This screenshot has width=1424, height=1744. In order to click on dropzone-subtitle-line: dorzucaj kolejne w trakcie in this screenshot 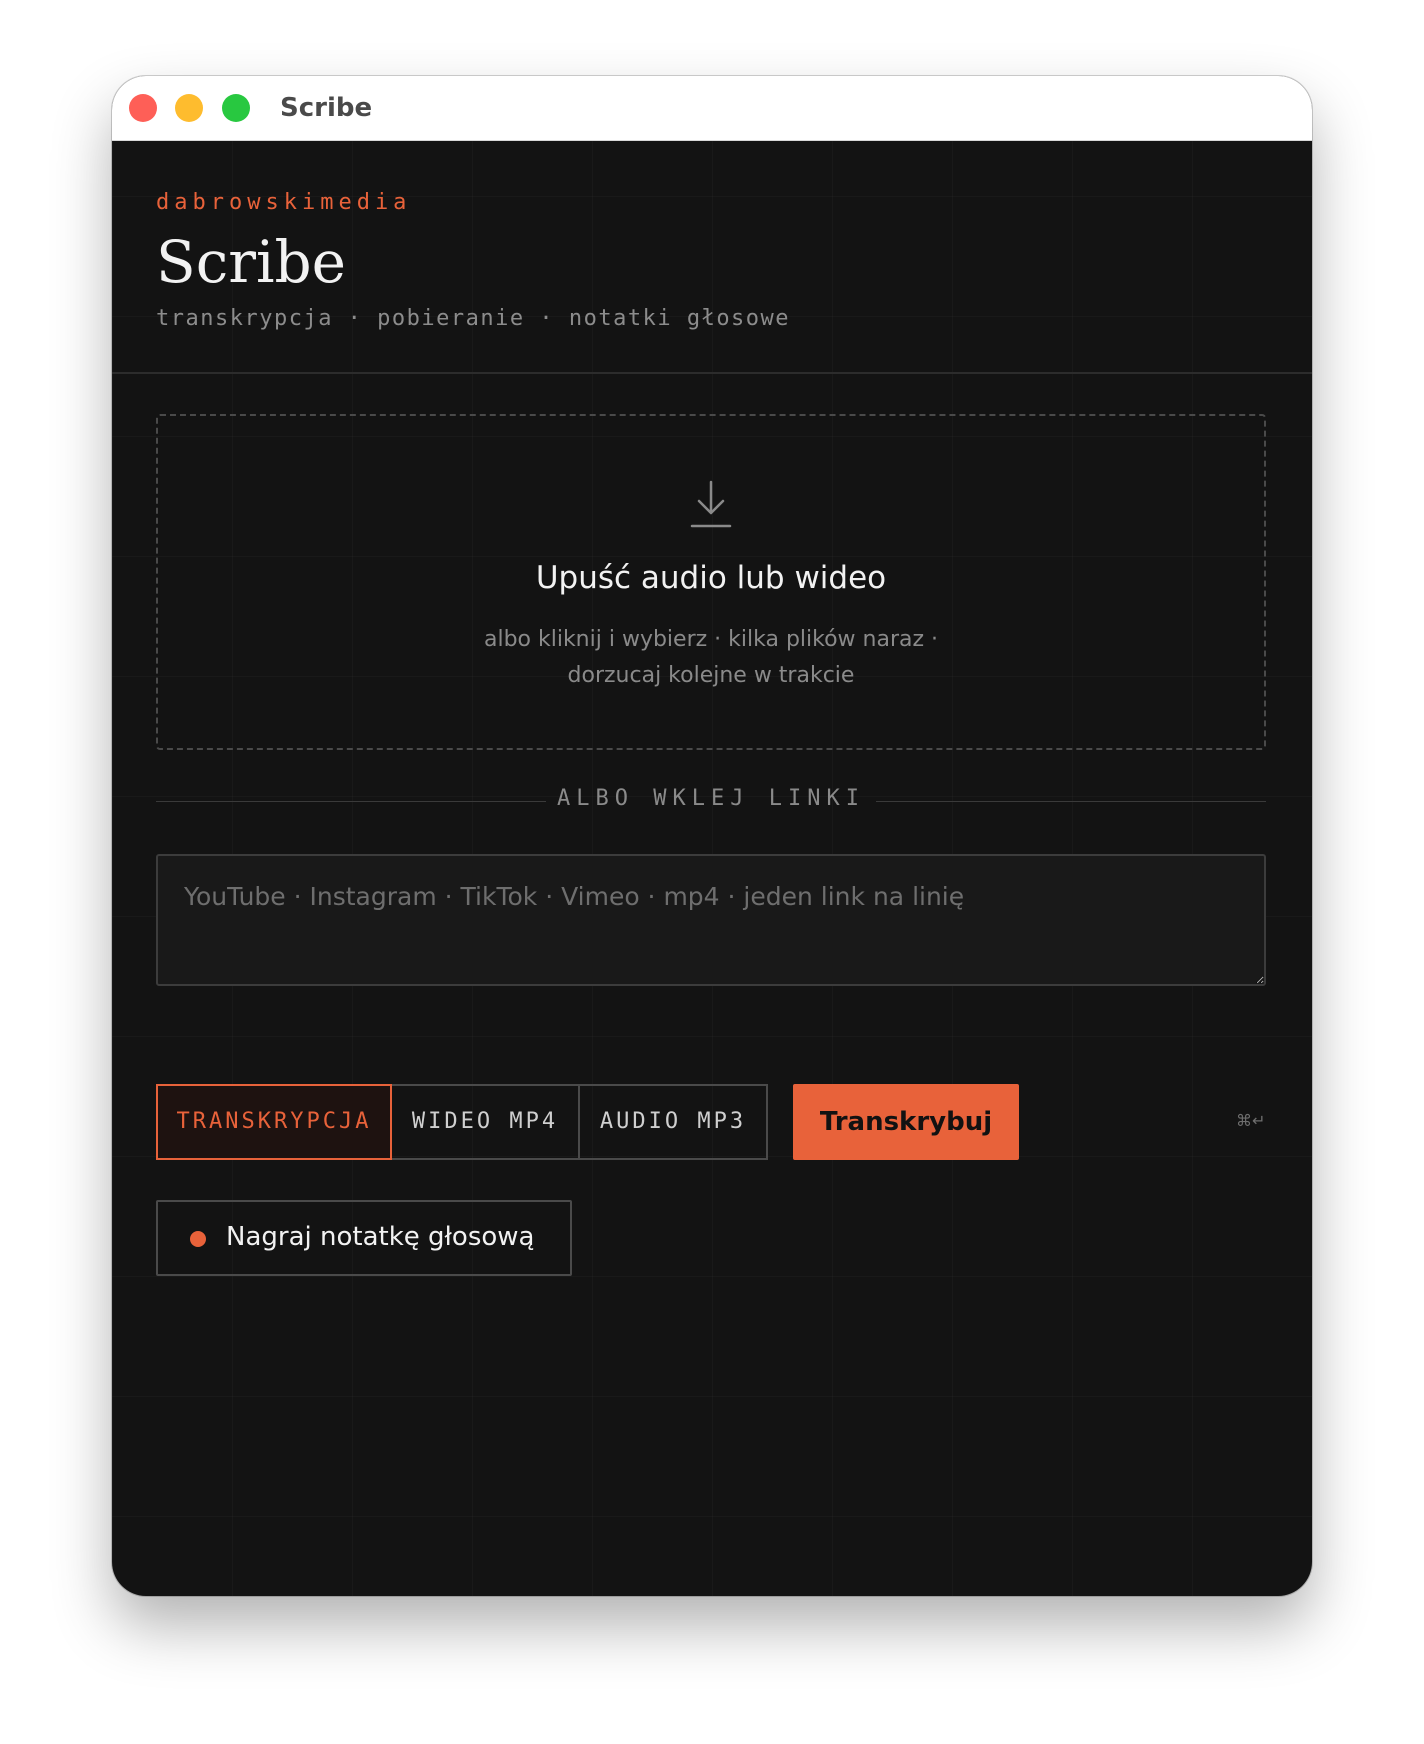, I will do `click(711, 675)`.